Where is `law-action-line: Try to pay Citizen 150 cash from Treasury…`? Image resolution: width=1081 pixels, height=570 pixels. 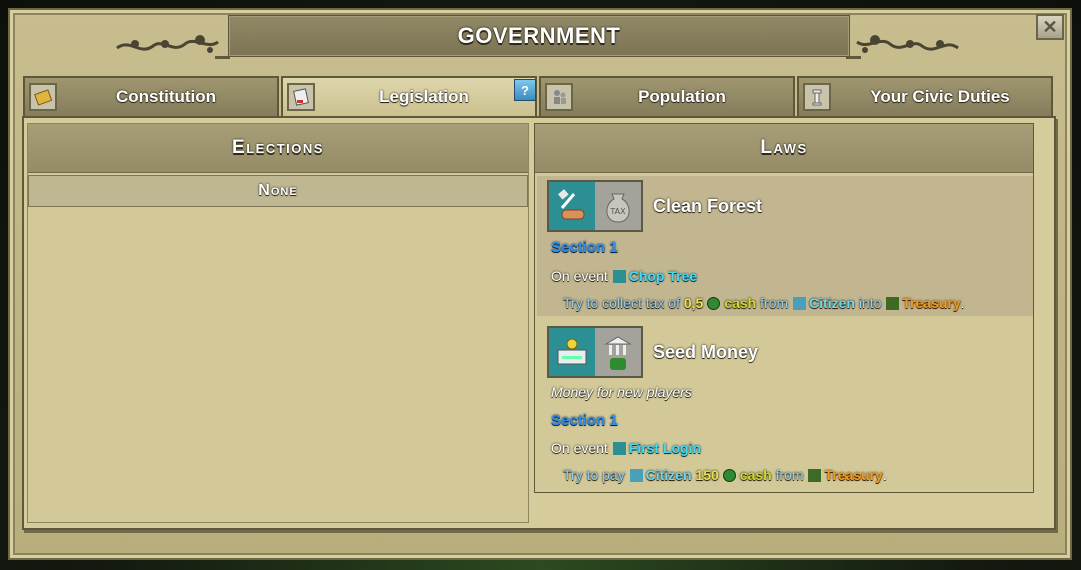
law-action-line: Try to pay Citizen 150 cash from Treasury… is located at coordinates (725, 475).